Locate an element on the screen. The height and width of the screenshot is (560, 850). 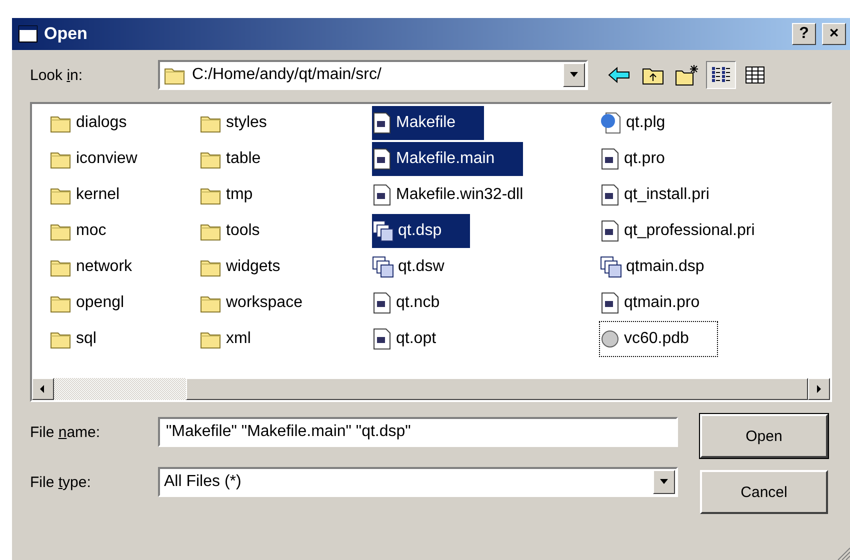
file-item: qt.ncb is located at coordinates (408, 303).